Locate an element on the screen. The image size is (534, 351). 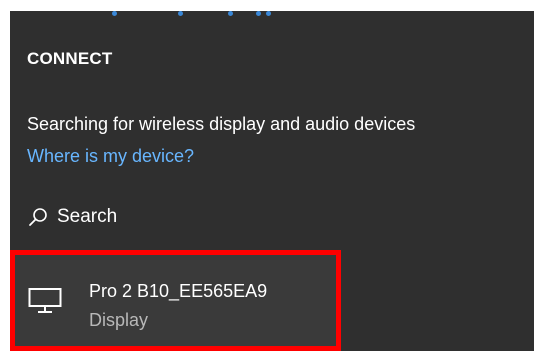
search-button: Search is located at coordinates (72, 217).